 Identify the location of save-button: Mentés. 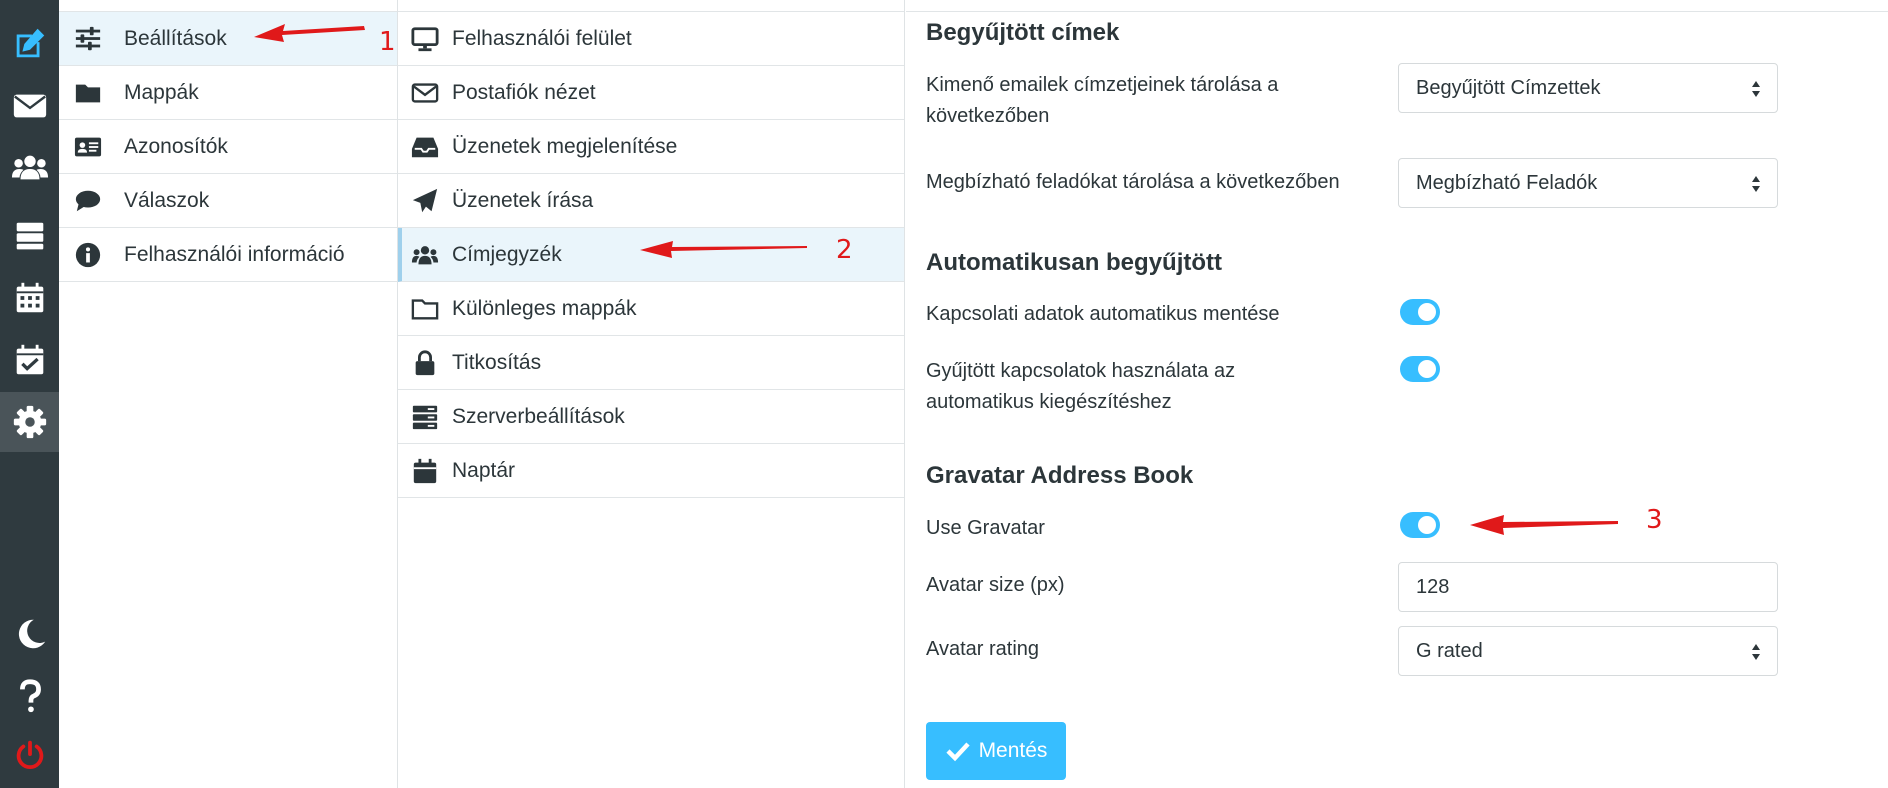
(996, 751).